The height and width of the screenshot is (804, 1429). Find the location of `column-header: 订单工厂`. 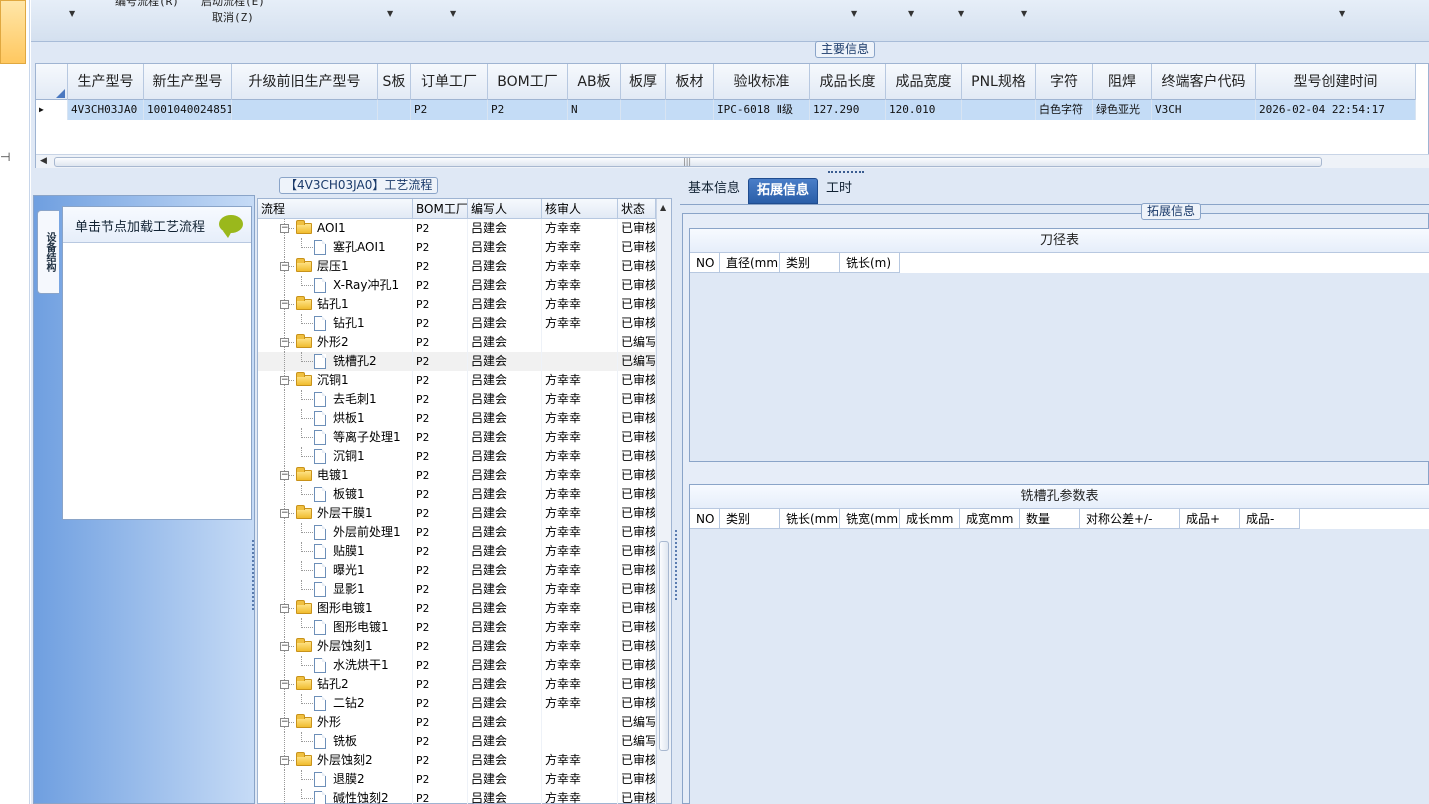

column-header: 订单工厂 is located at coordinates (449, 82).